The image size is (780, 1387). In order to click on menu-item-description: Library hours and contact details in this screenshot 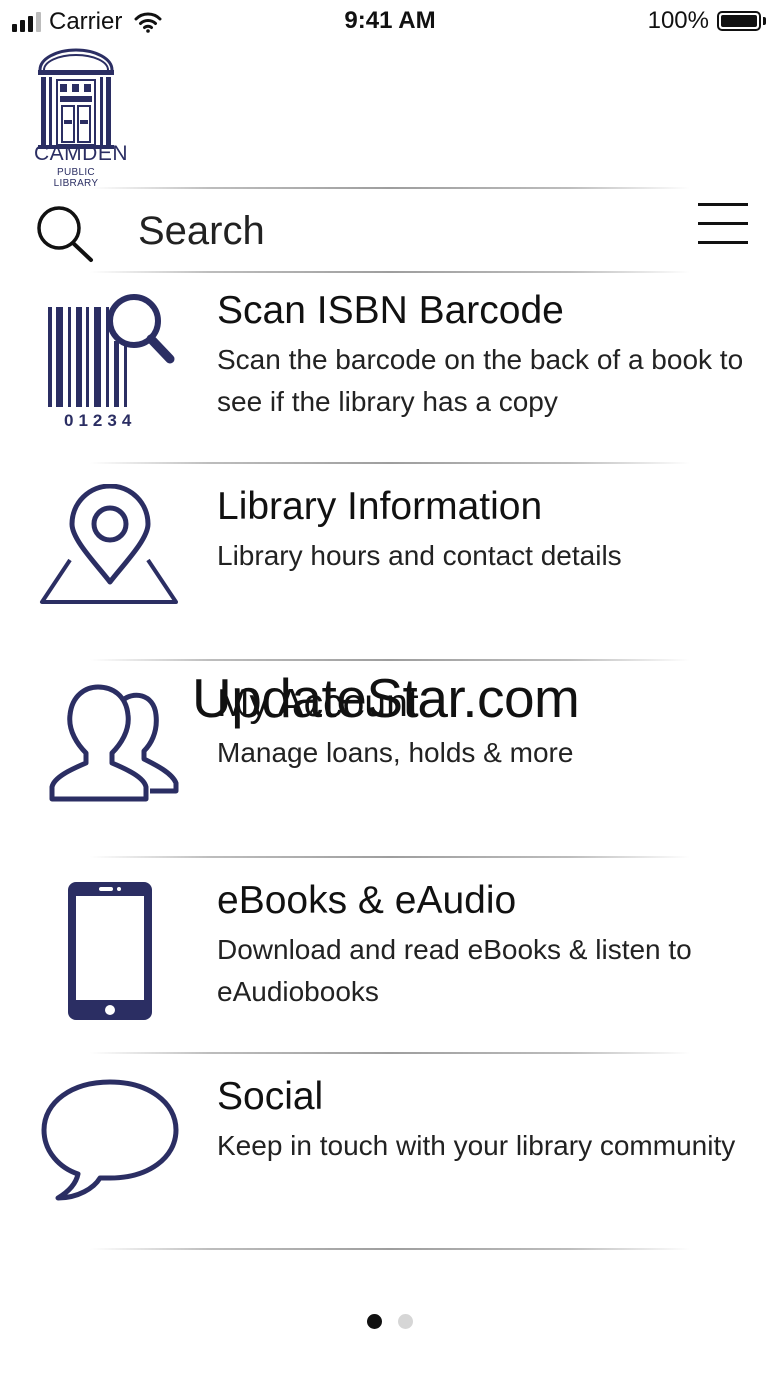, I will do `click(419, 555)`.